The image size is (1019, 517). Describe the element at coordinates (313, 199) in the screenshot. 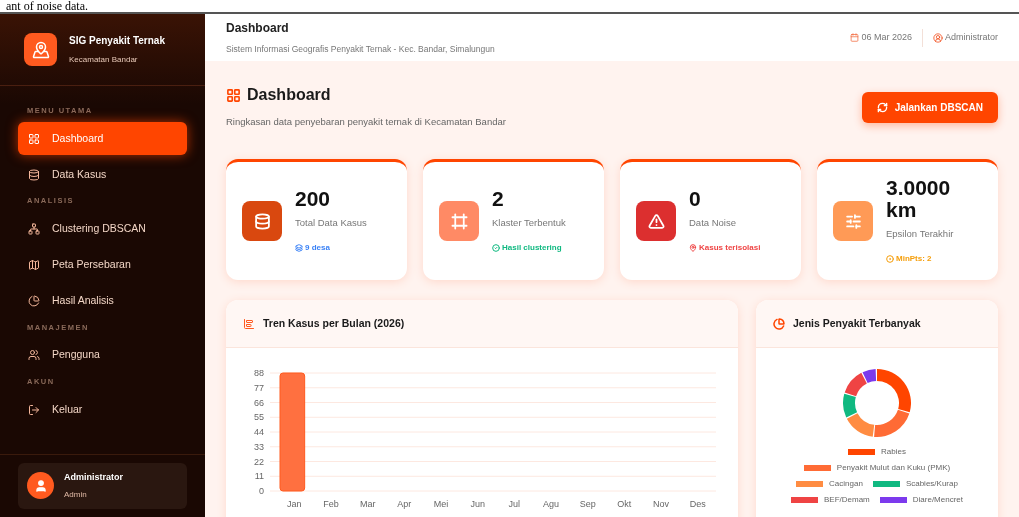

I see `stat-value: 200` at that location.